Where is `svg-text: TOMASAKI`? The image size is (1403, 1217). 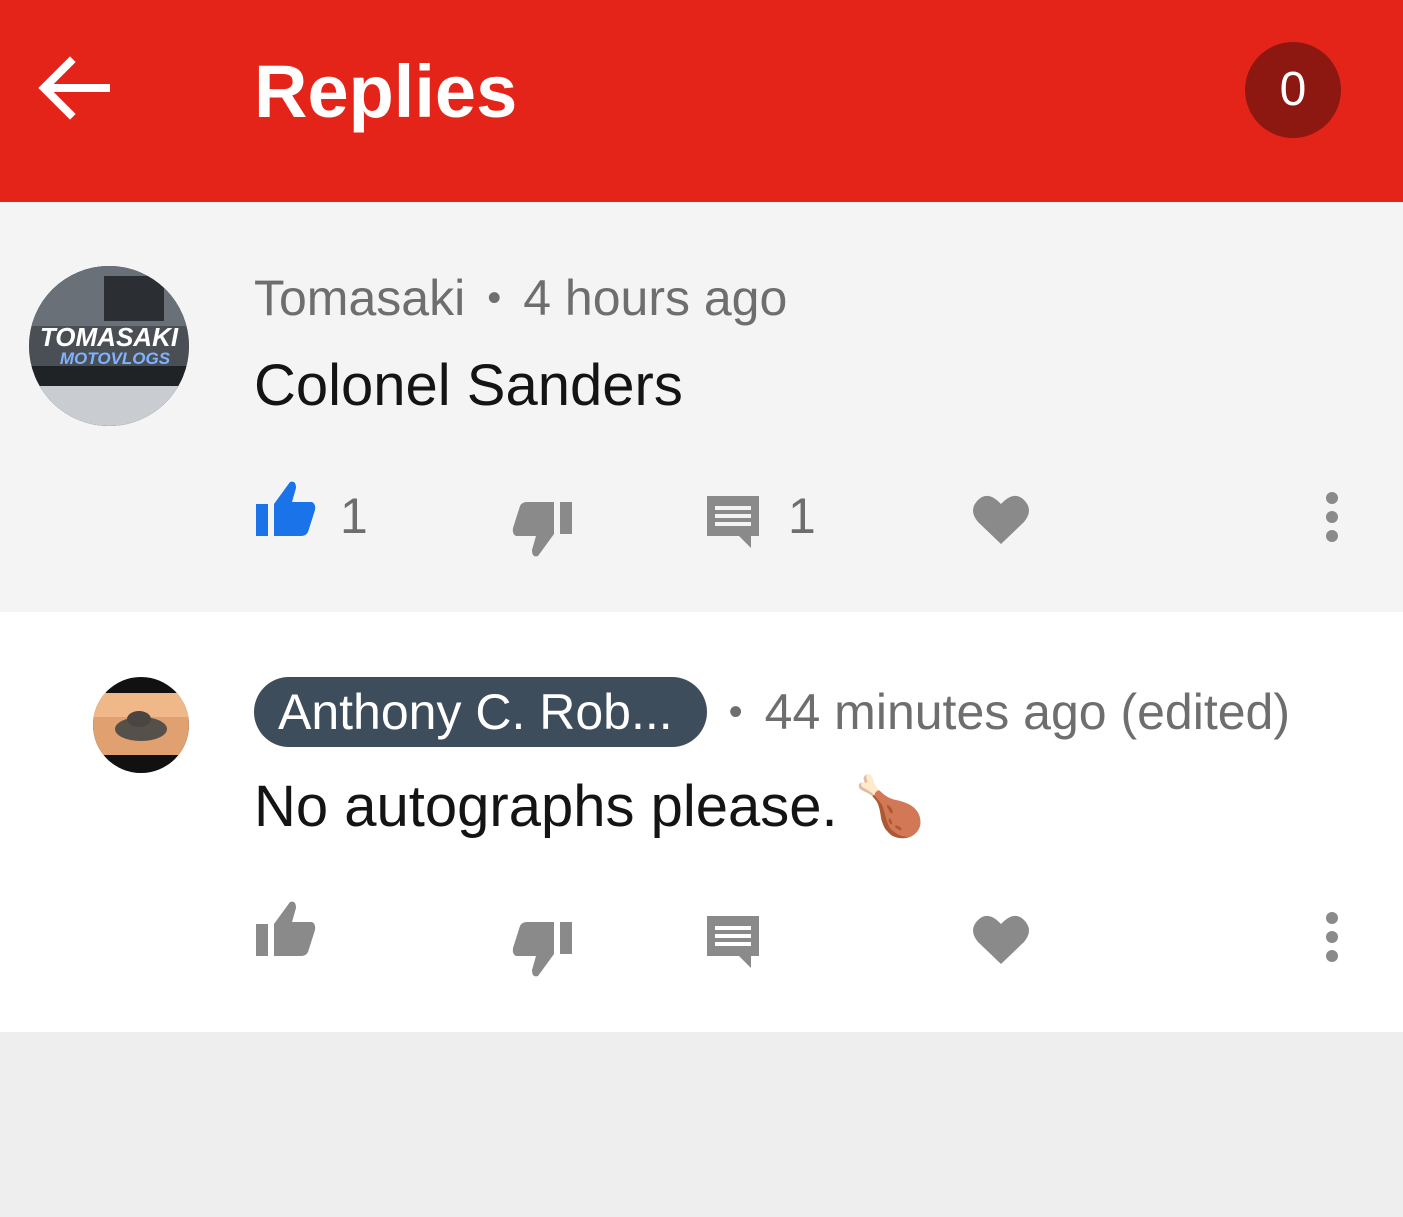 svg-text: TOMASAKI is located at coordinates (109, 337).